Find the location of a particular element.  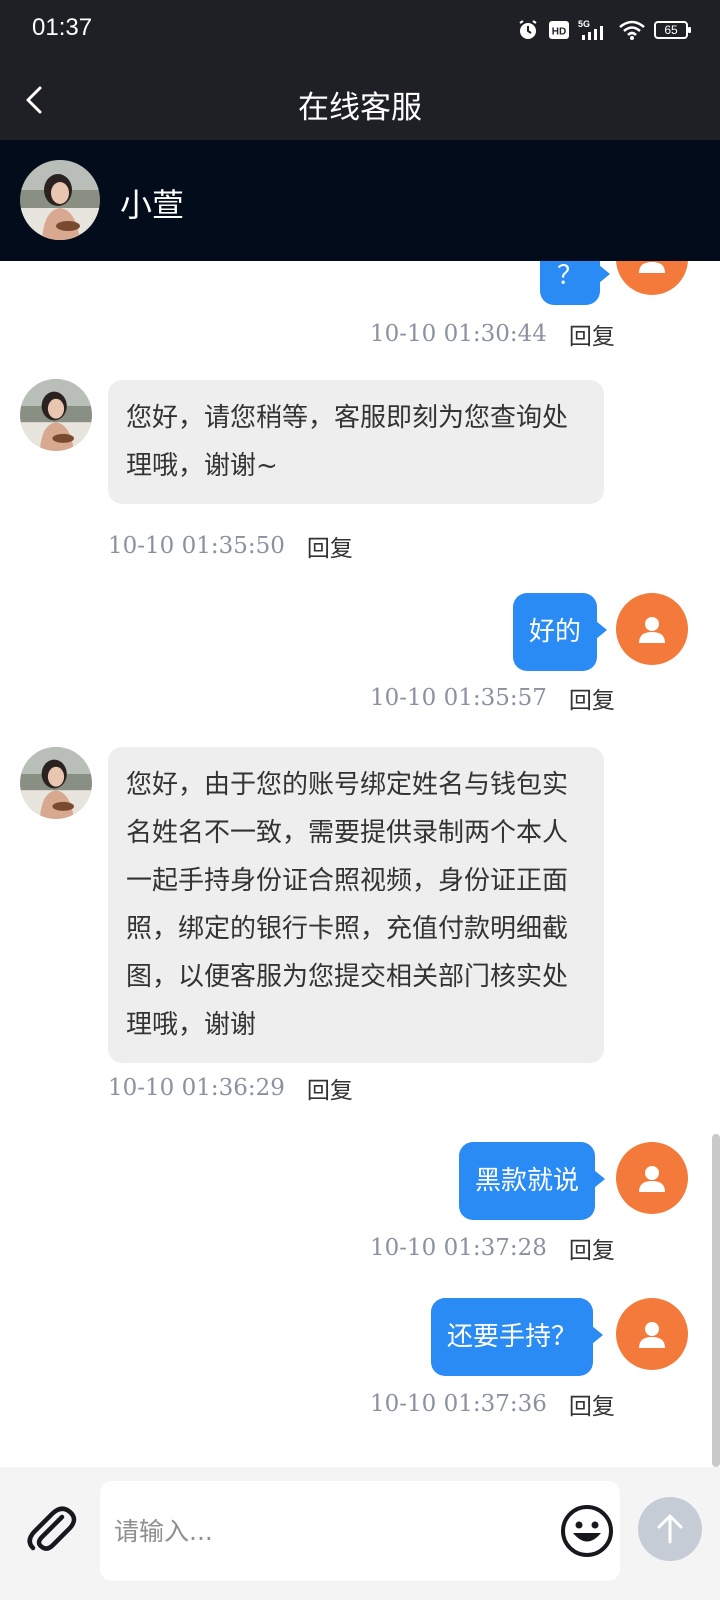

paperclip-icon is located at coordinates (52, 1528).